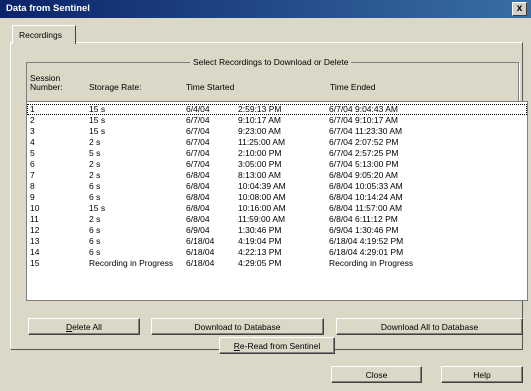 This screenshot has height=391, width=531. What do you see at coordinates (32, 153) in the screenshot?
I see `cell-num: 5` at bounding box center [32, 153].